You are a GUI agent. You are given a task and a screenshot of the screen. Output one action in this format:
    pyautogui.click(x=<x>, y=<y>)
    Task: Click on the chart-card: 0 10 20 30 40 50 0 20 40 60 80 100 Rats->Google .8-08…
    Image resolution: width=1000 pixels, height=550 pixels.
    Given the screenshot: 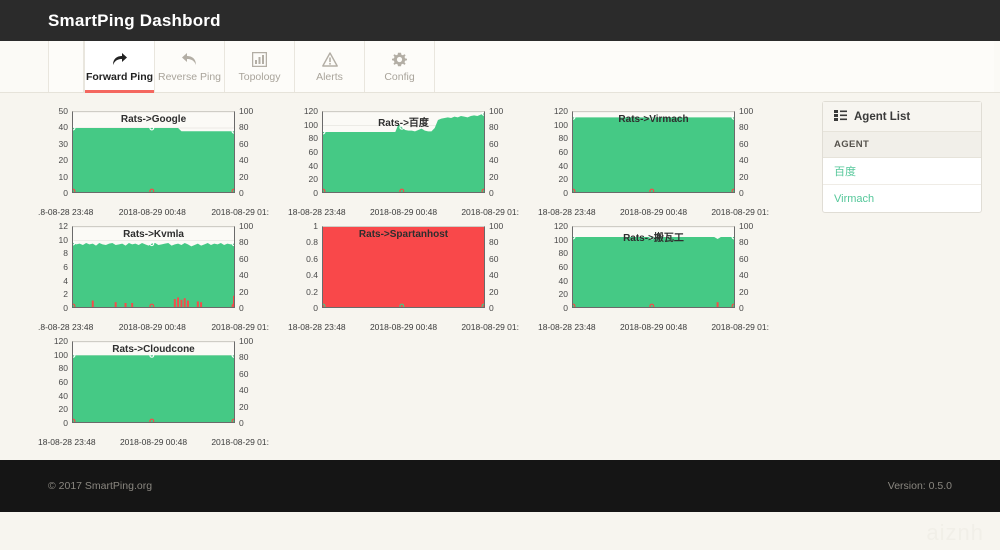 What is the action you would take?
    pyautogui.click(x=159, y=159)
    